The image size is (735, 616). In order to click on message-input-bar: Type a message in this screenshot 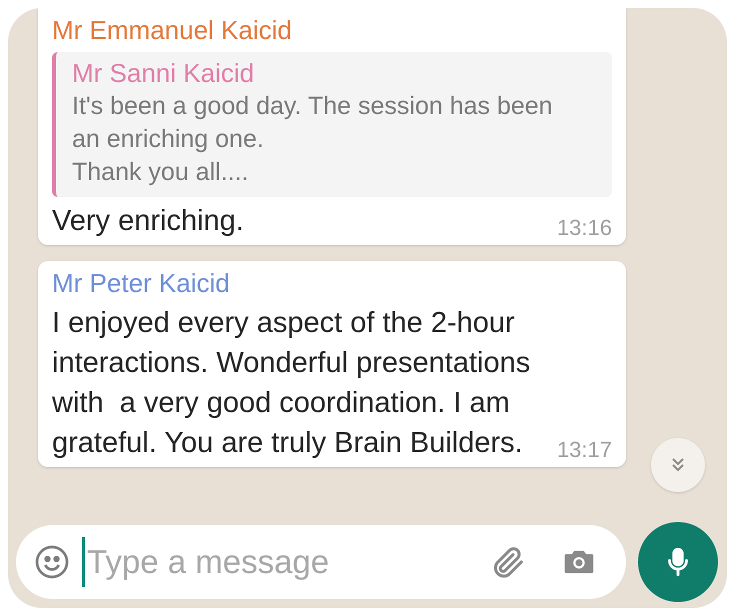, I will do `click(321, 562)`.